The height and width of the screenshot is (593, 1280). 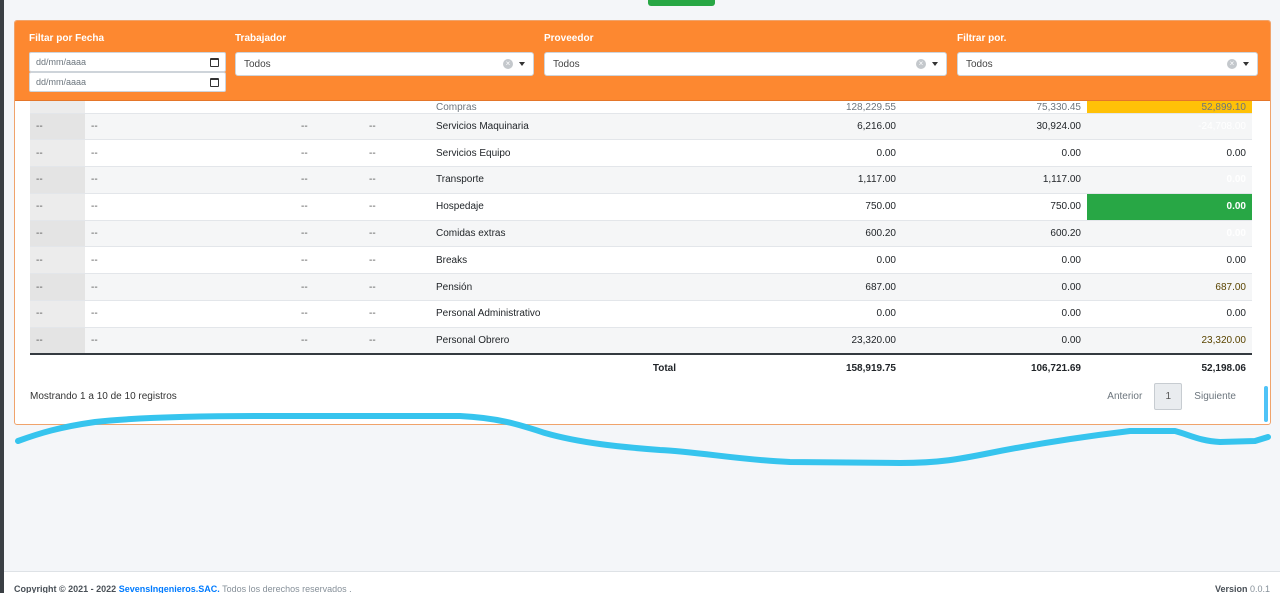 I want to click on window-left-edge, so click(x=2, y=296).